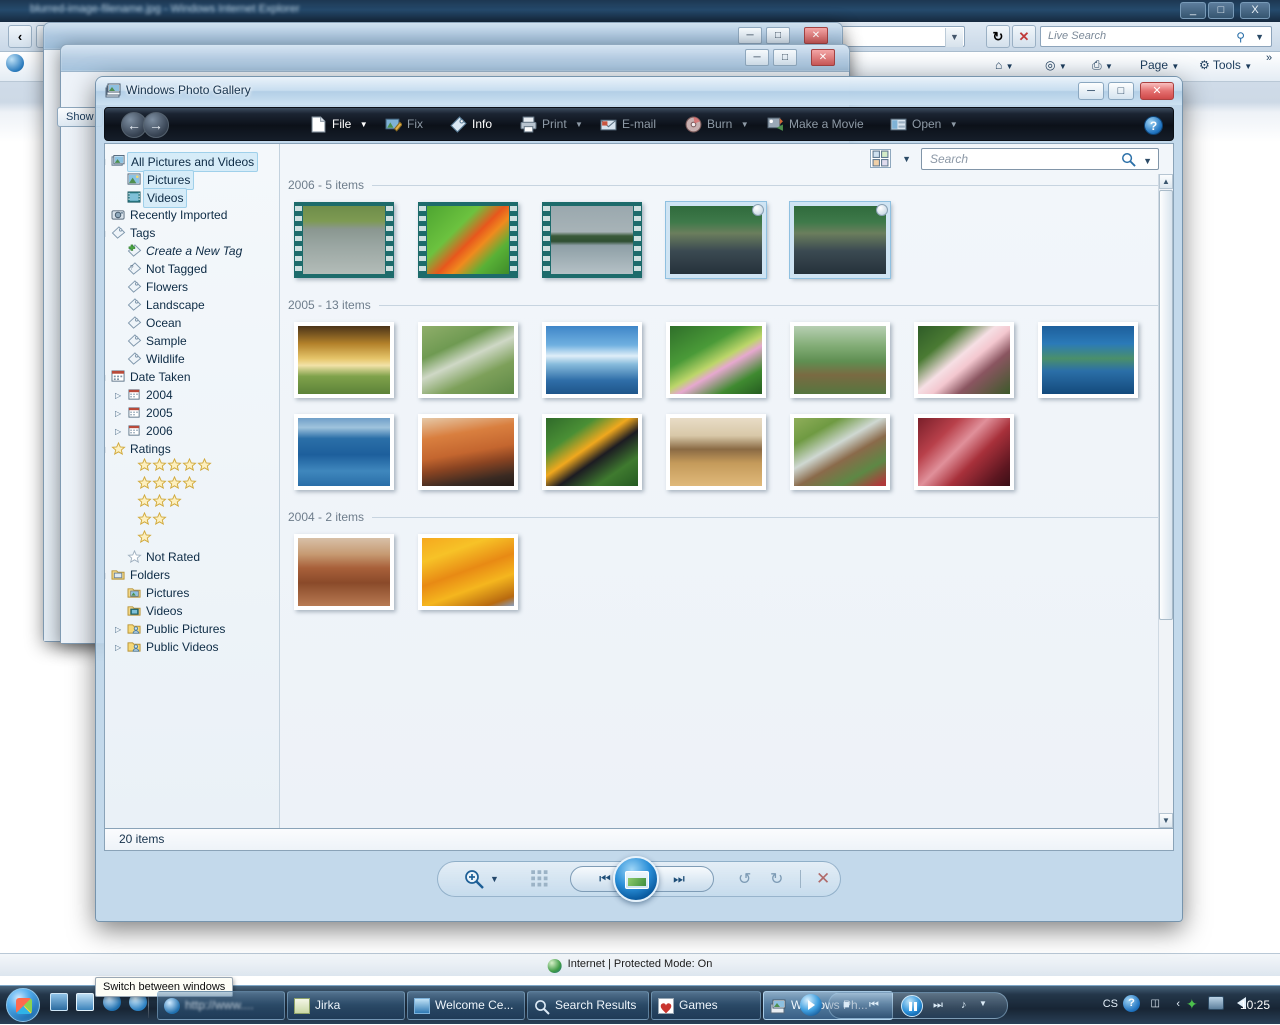  Describe the element at coordinates (20, 36) in the screenshot. I see `ie-back-button: ‹` at that location.